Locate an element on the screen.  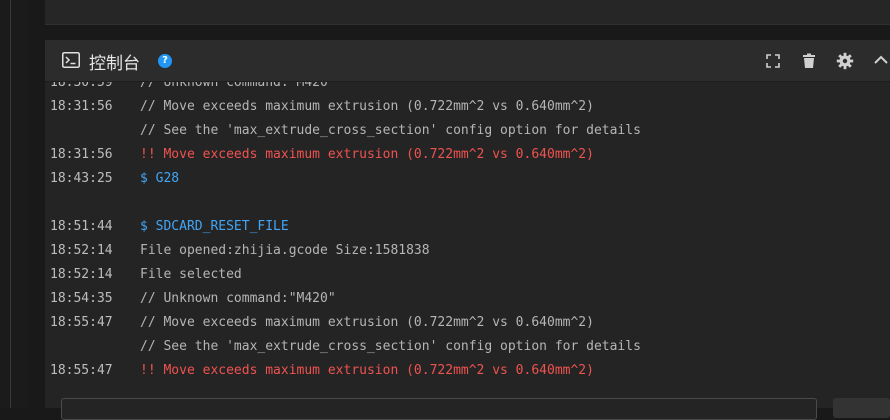
terminal-icon is located at coordinates (71, 60).